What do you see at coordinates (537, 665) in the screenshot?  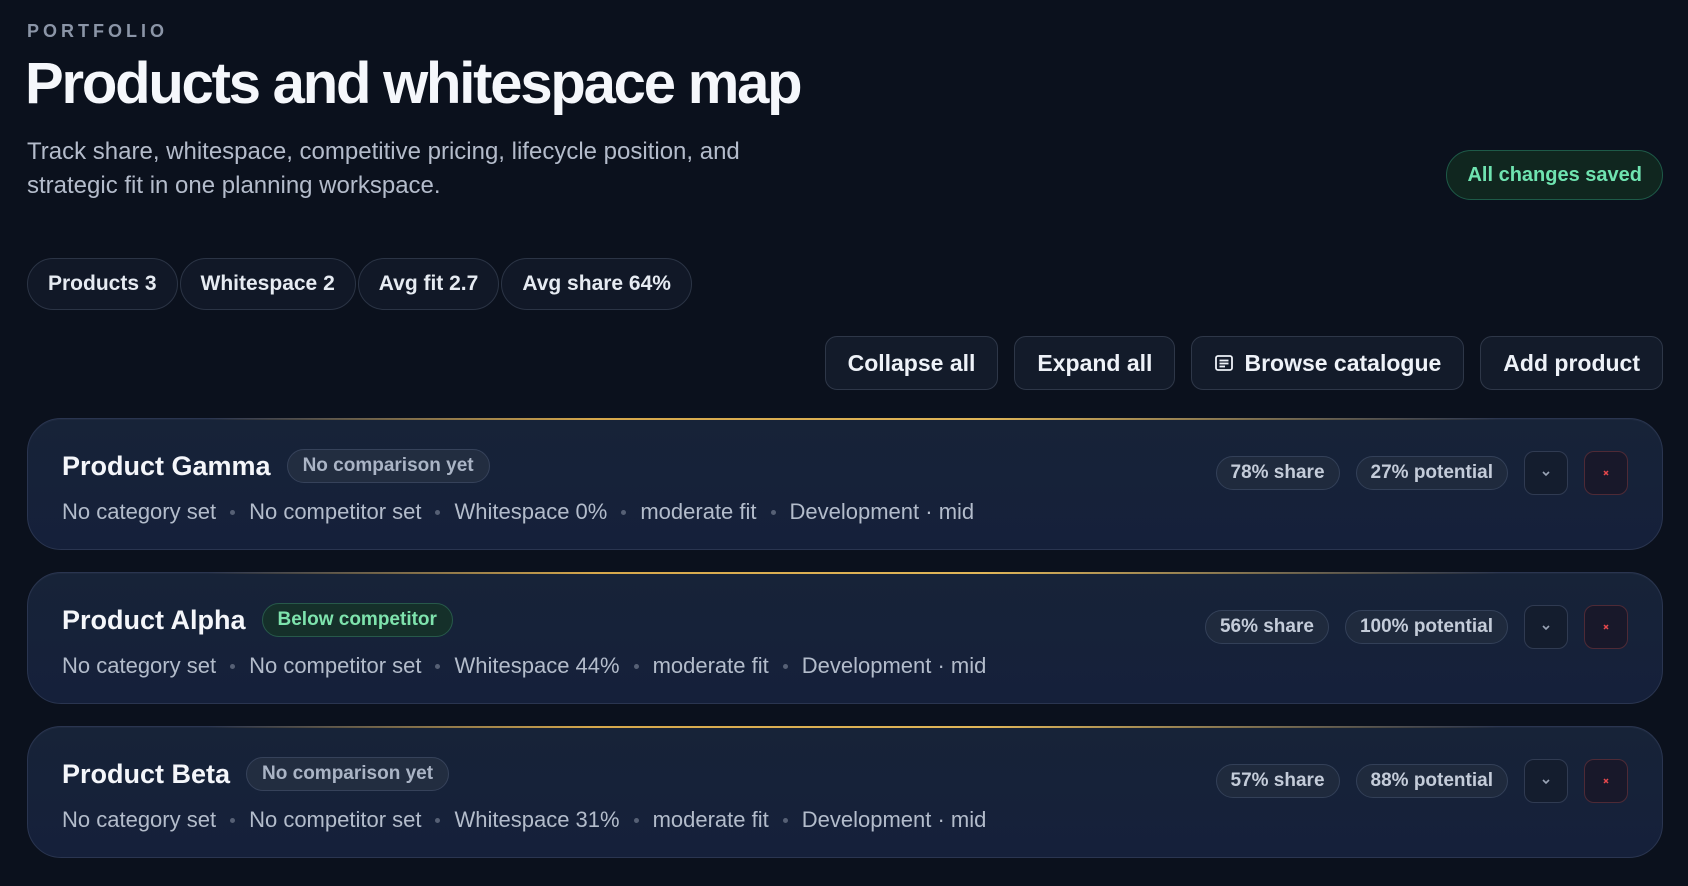 I see `product-whitespace: Whitespace 44%` at bounding box center [537, 665].